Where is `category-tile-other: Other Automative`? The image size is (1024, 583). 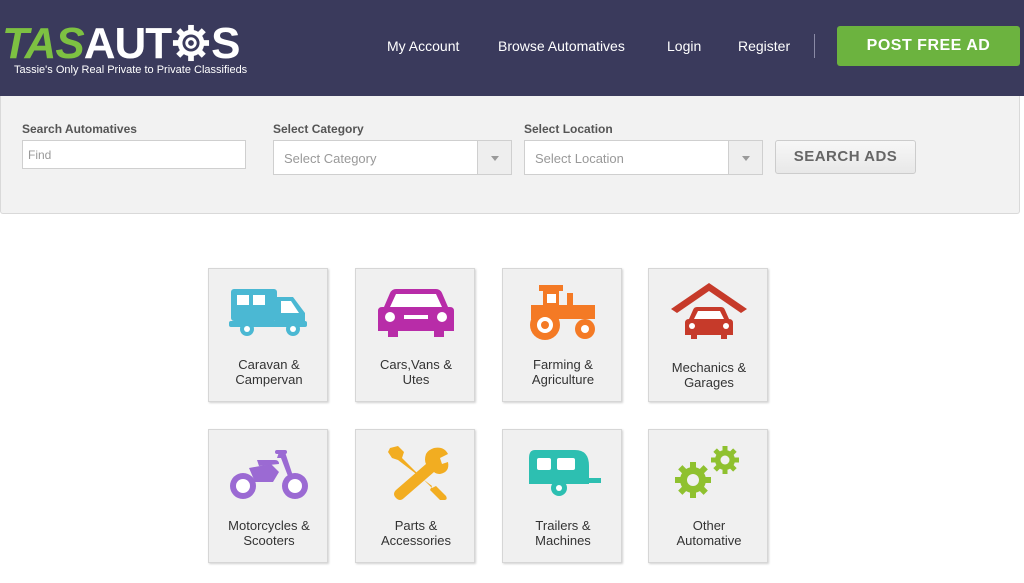 category-tile-other: Other Automative is located at coordinates (708, 496).